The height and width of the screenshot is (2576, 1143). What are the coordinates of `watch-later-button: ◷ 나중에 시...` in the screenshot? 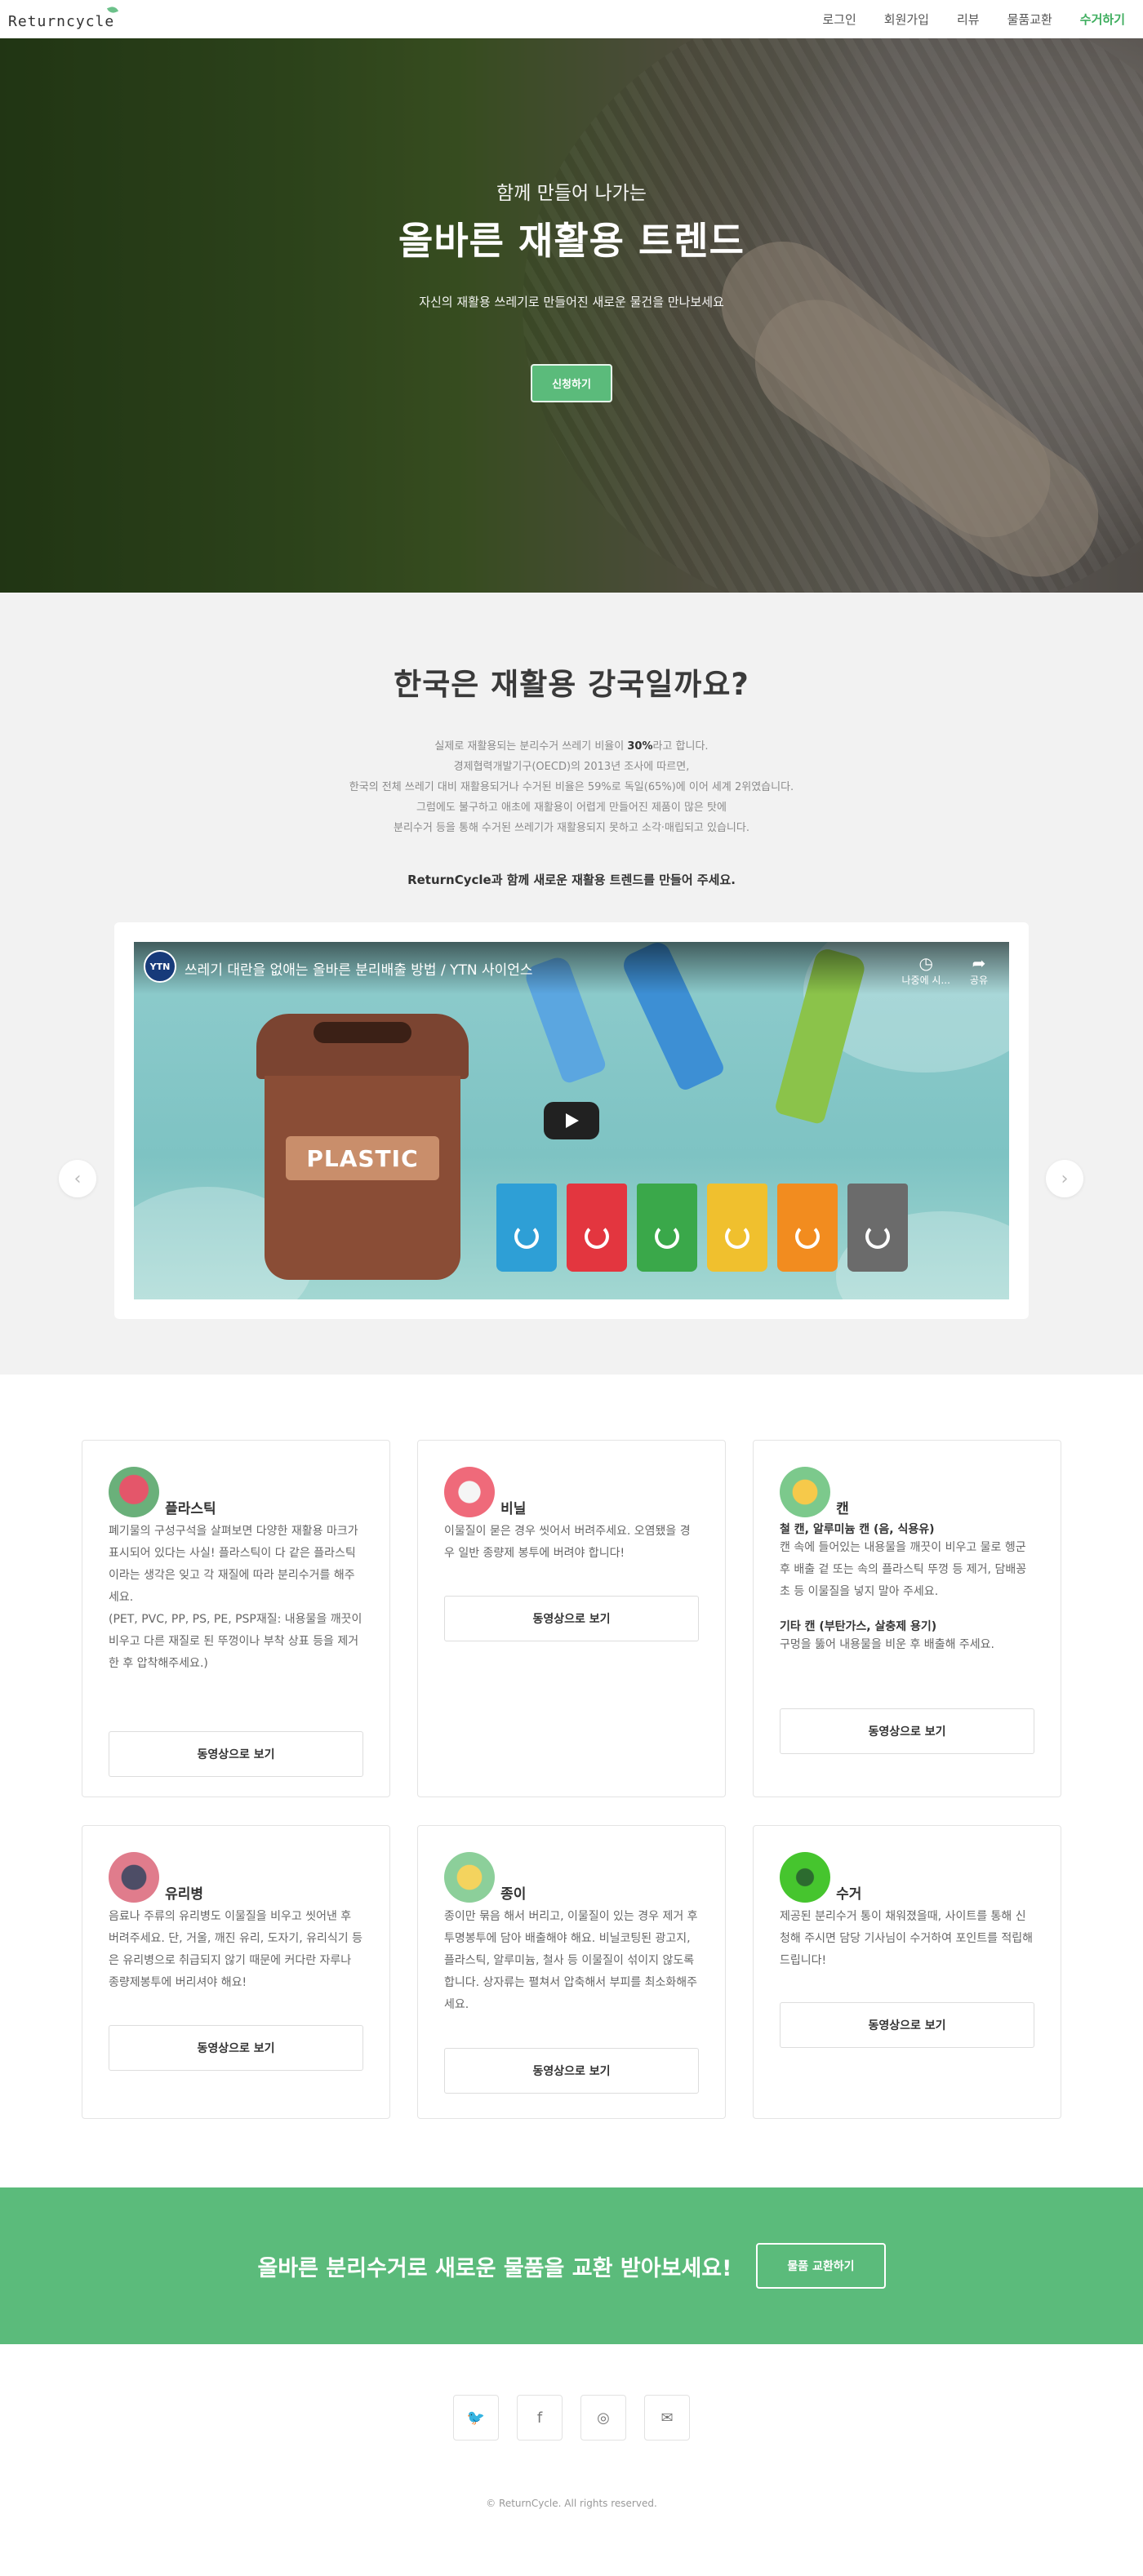 It's located at (925, 970).